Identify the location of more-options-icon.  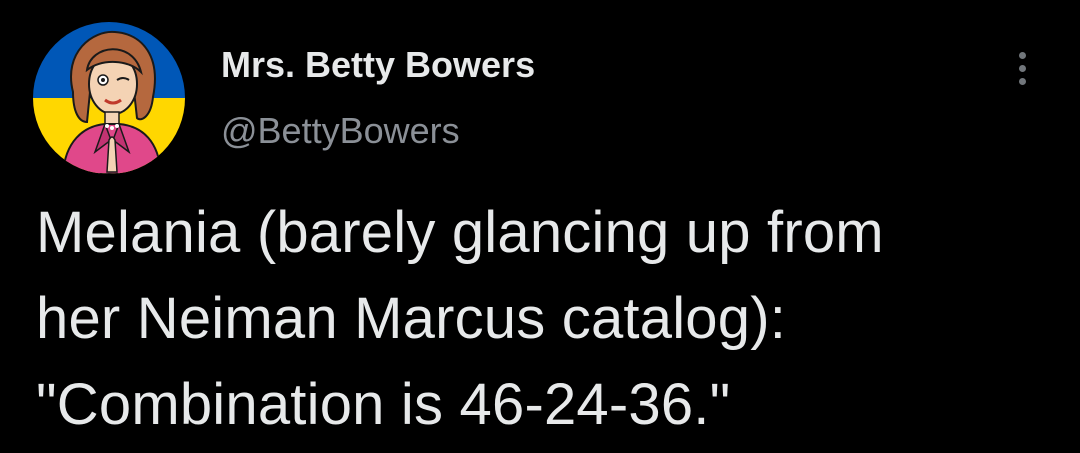
(1022, 55).